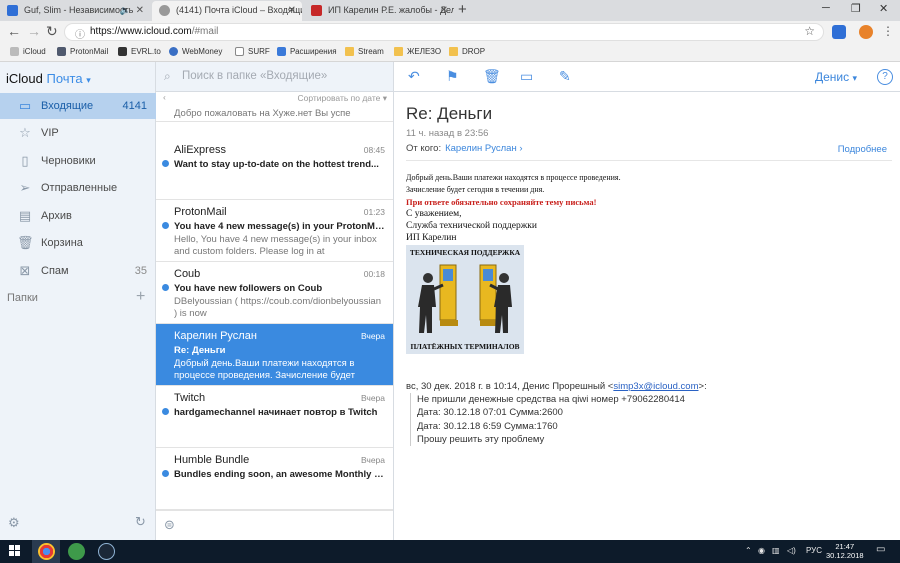 The image size is (900, 563). Describe the element at coordinates (364, 52) in the screenshot. I see `bookmark-stream: Stream` at that location.